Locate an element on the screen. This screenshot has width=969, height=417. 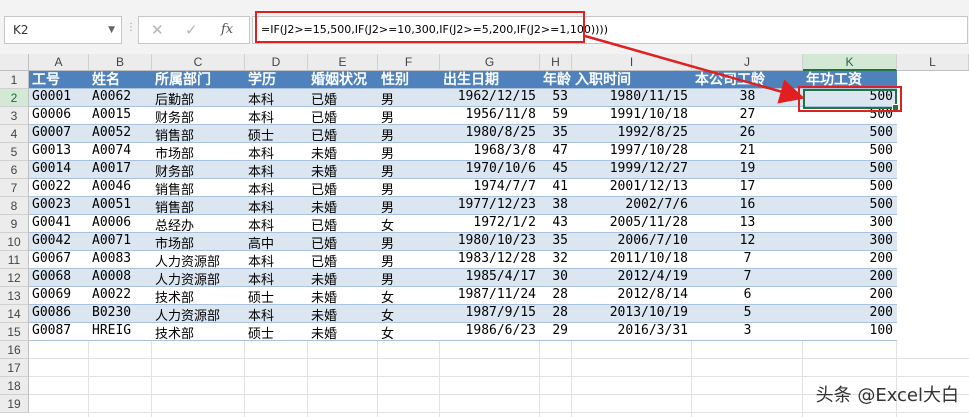
table-cell: 13 is located at coordinates (747, 224).